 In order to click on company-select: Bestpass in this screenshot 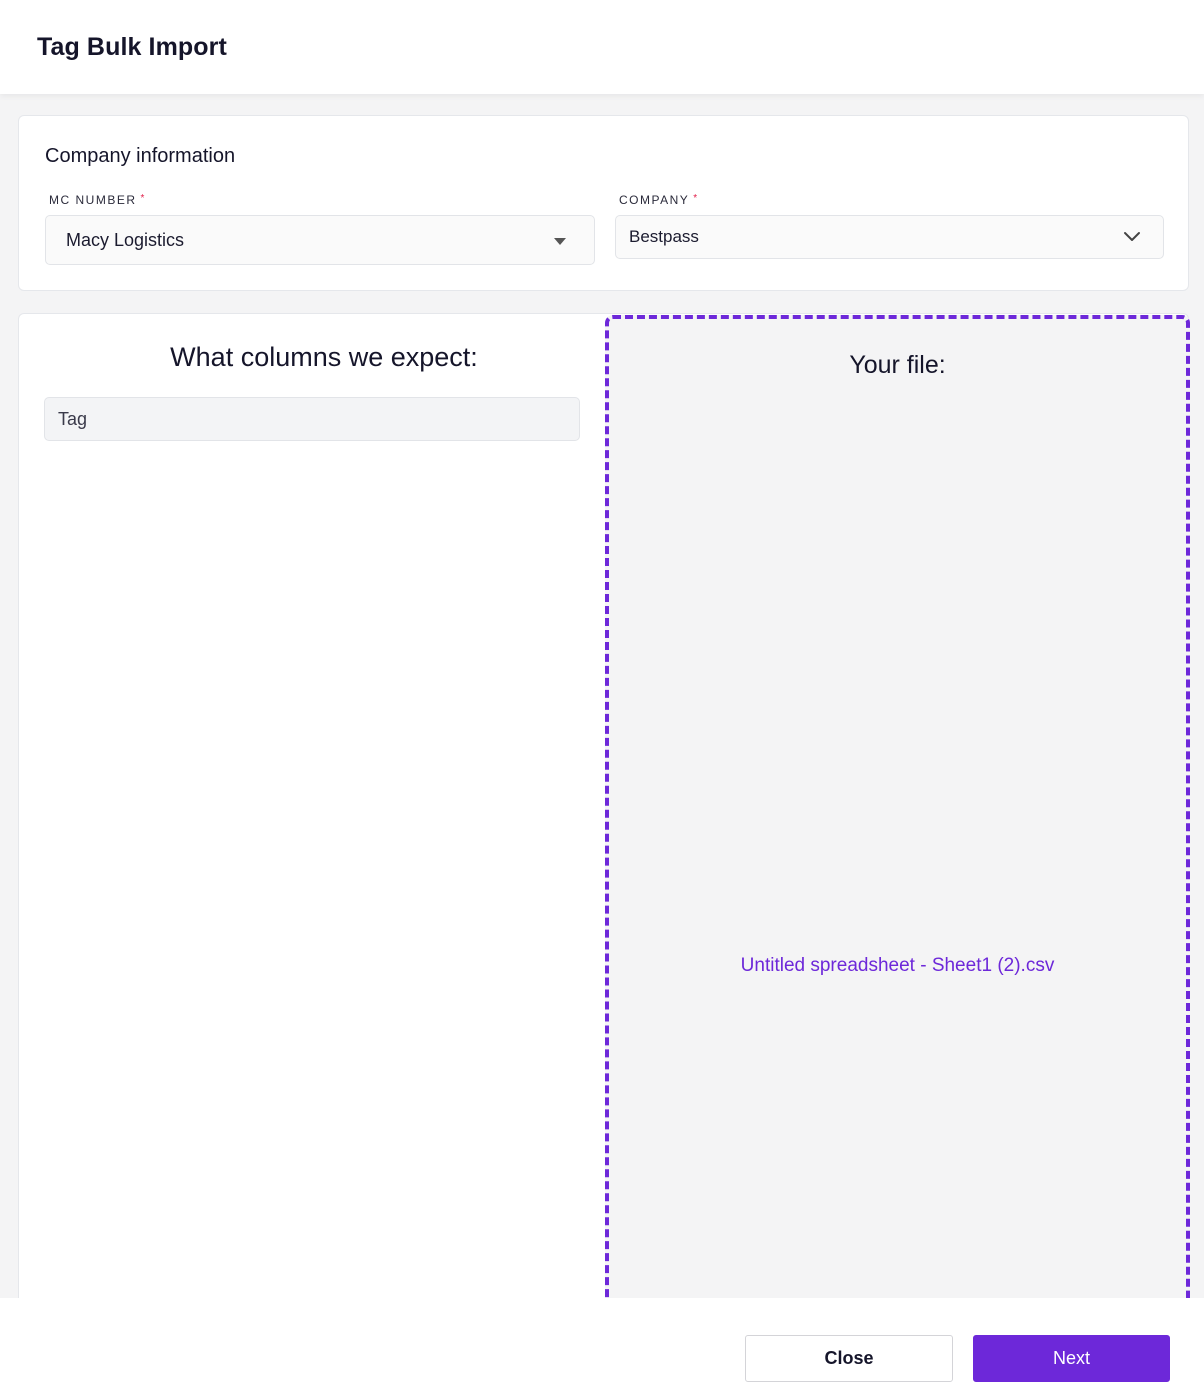, I will do `click(889, 237)`.